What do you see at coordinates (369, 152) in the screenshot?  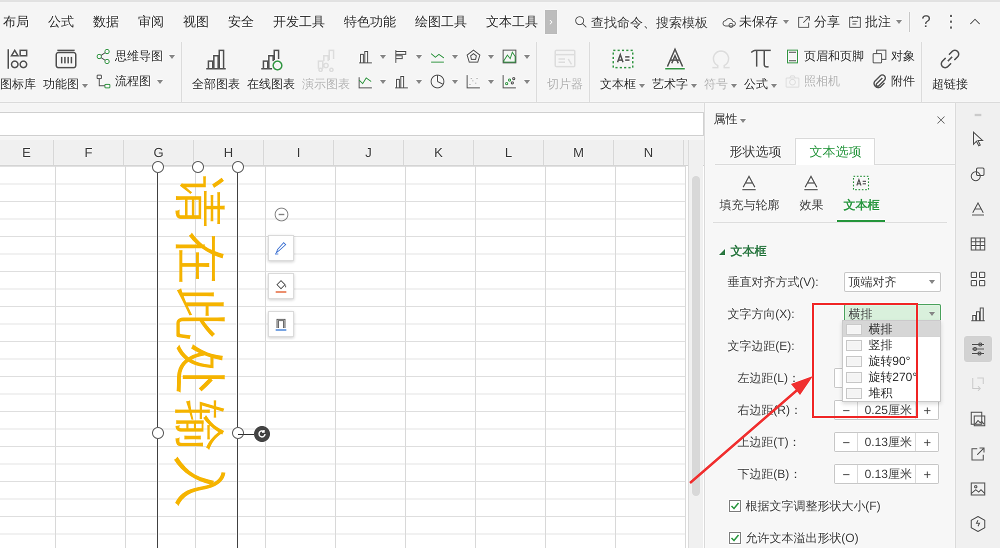 I see `column-header: J` at bounding box center [369, 152].